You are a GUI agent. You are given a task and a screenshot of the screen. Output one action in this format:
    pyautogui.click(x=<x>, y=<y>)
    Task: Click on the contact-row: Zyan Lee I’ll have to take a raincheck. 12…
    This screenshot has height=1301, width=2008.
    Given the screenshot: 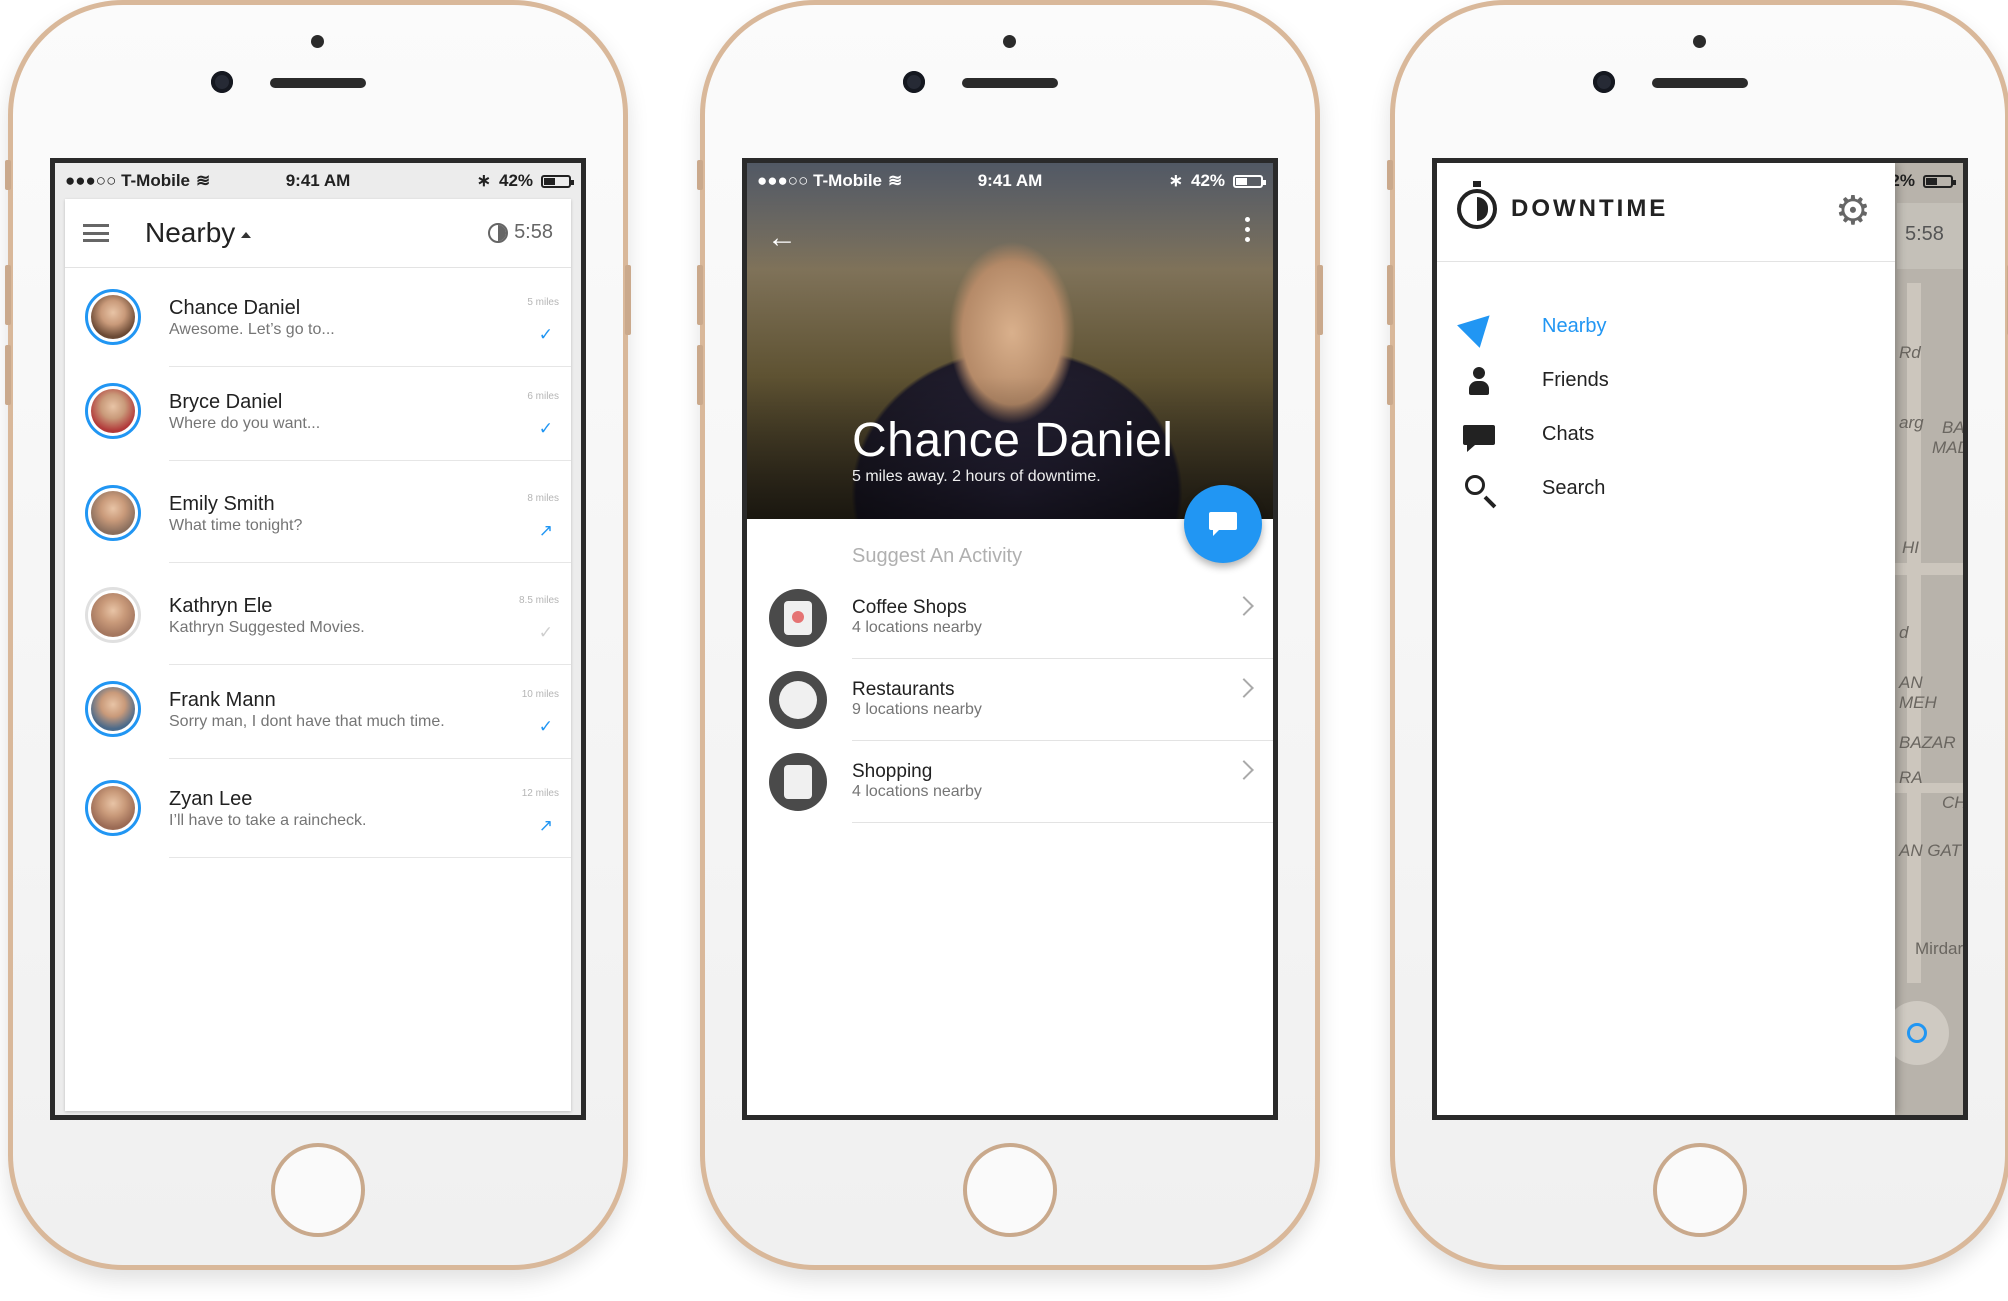 What is the action you would take?
    pyautogui.click(x=318, y=808)
    